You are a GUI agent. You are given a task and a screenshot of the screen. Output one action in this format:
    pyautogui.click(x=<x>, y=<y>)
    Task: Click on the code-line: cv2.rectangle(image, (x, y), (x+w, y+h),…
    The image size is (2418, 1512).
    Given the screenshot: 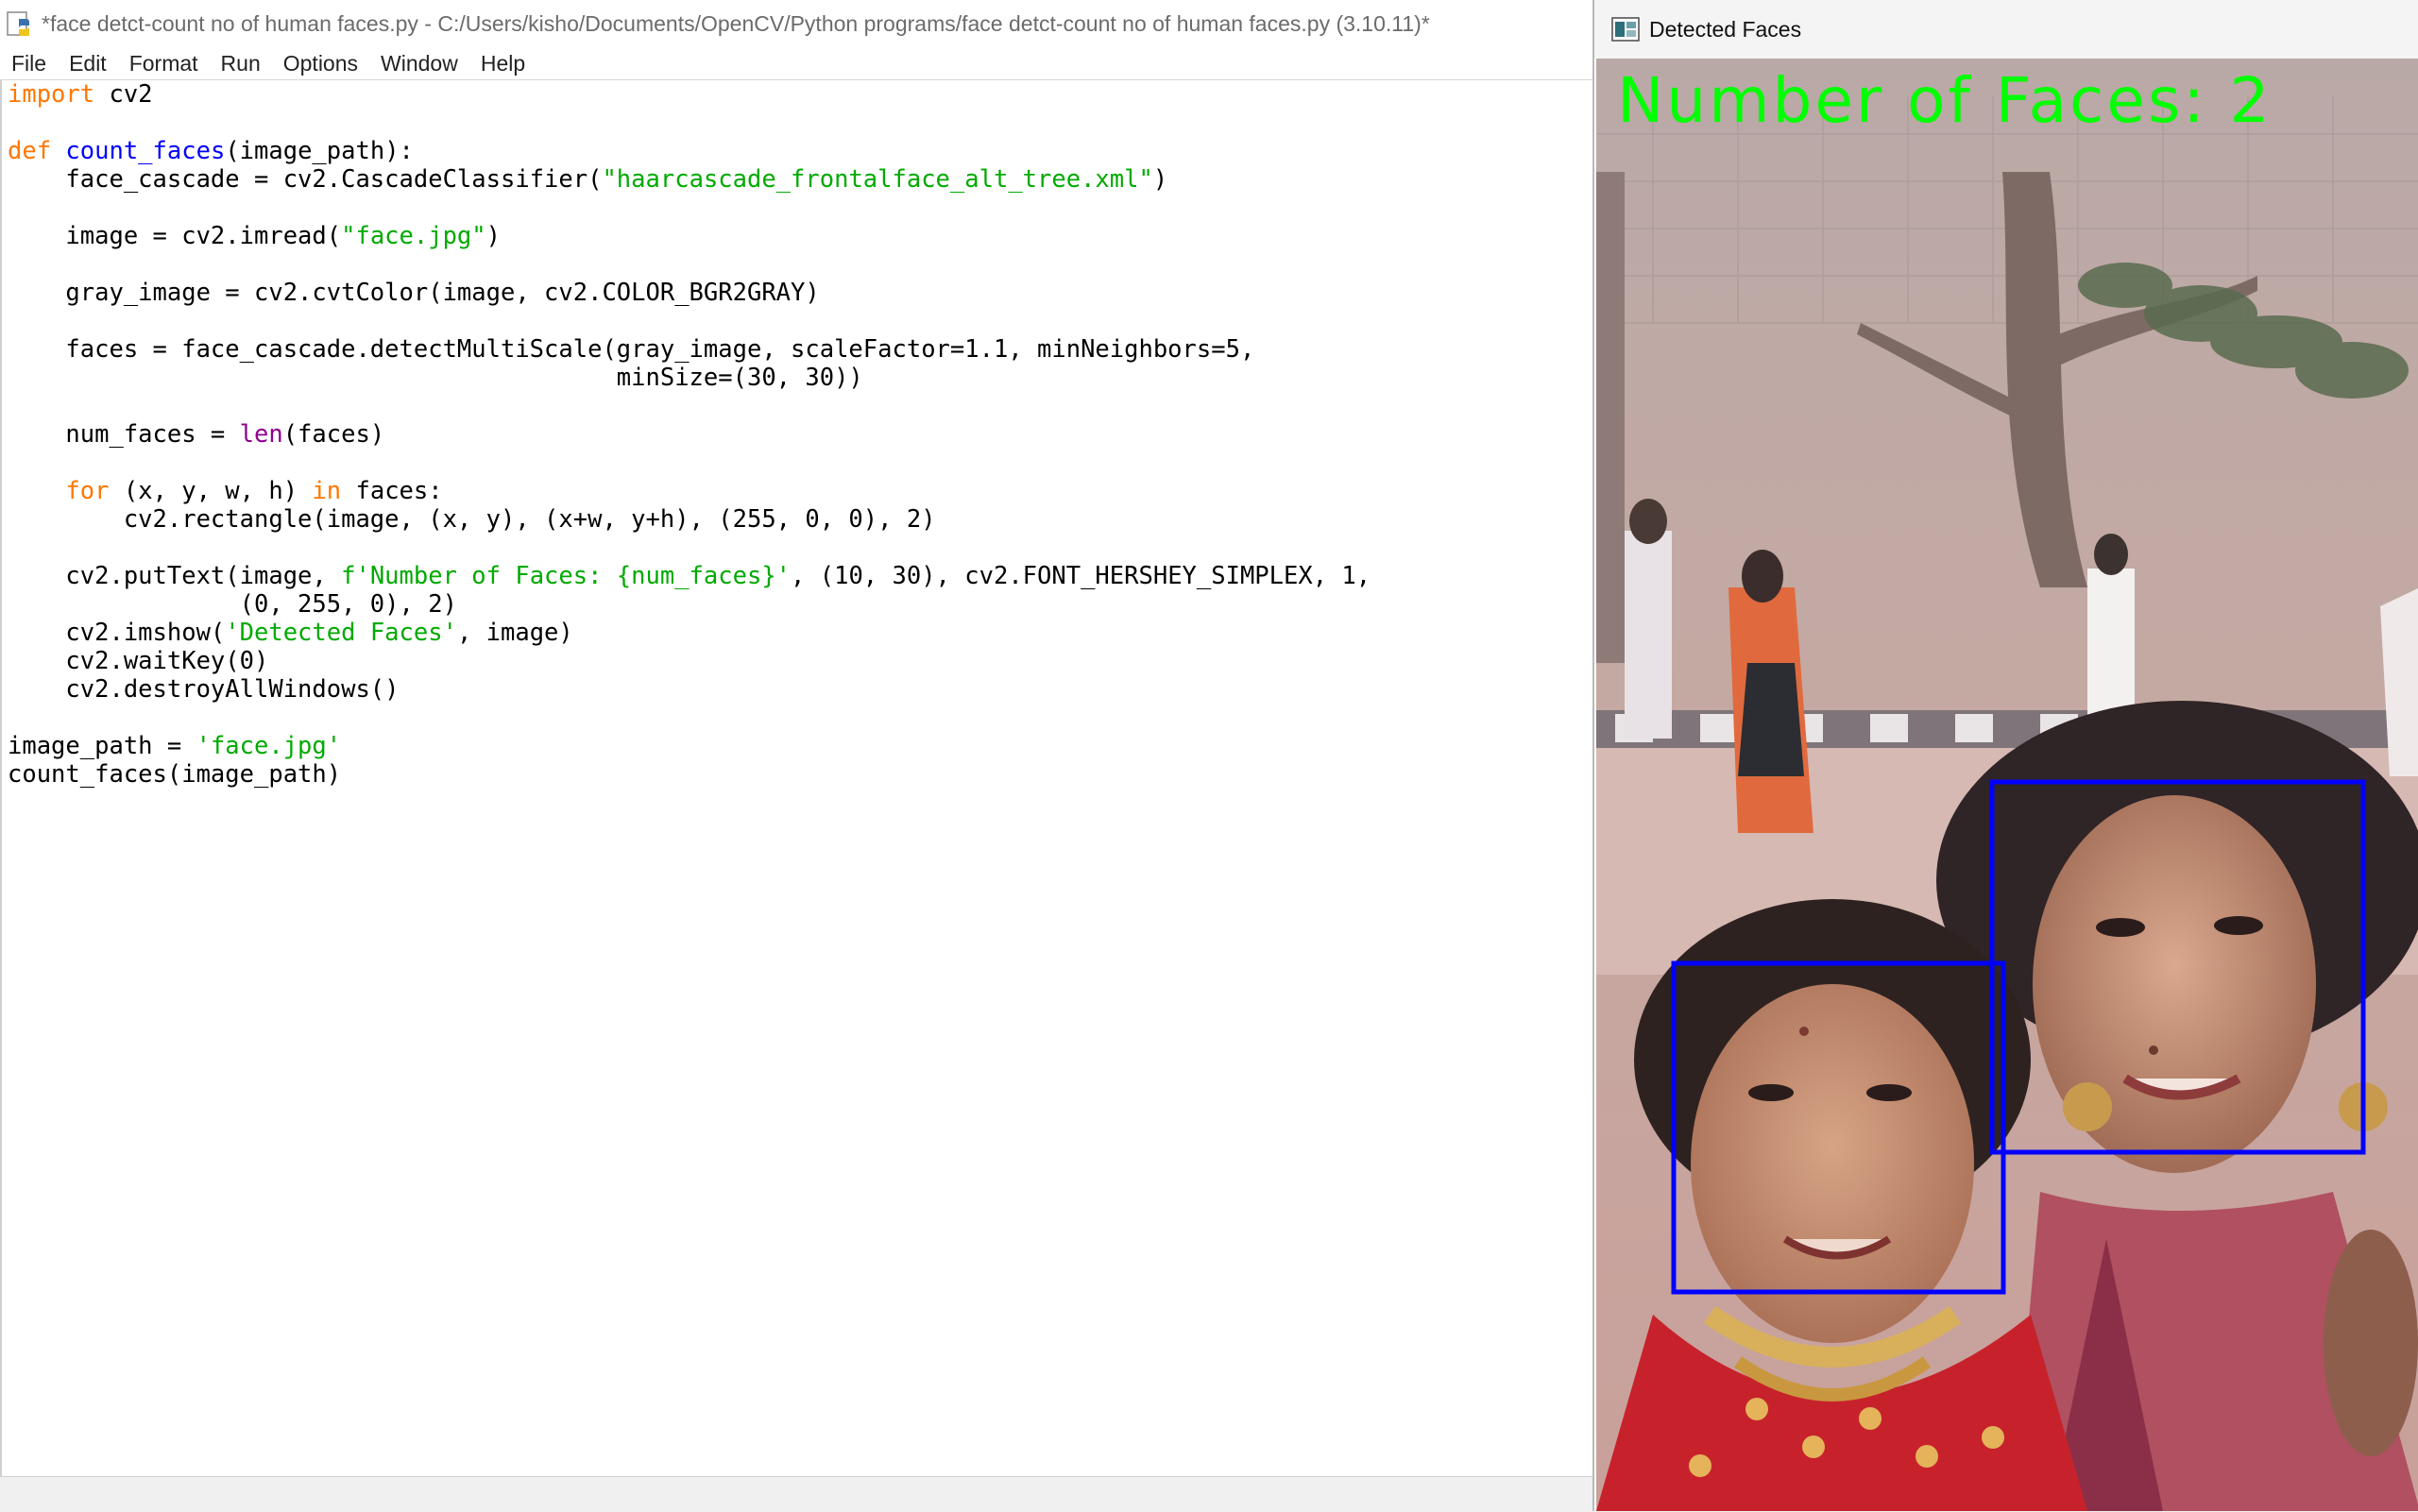 What is the action you would take?
    pyautogui.click(x=689, y=520)
    